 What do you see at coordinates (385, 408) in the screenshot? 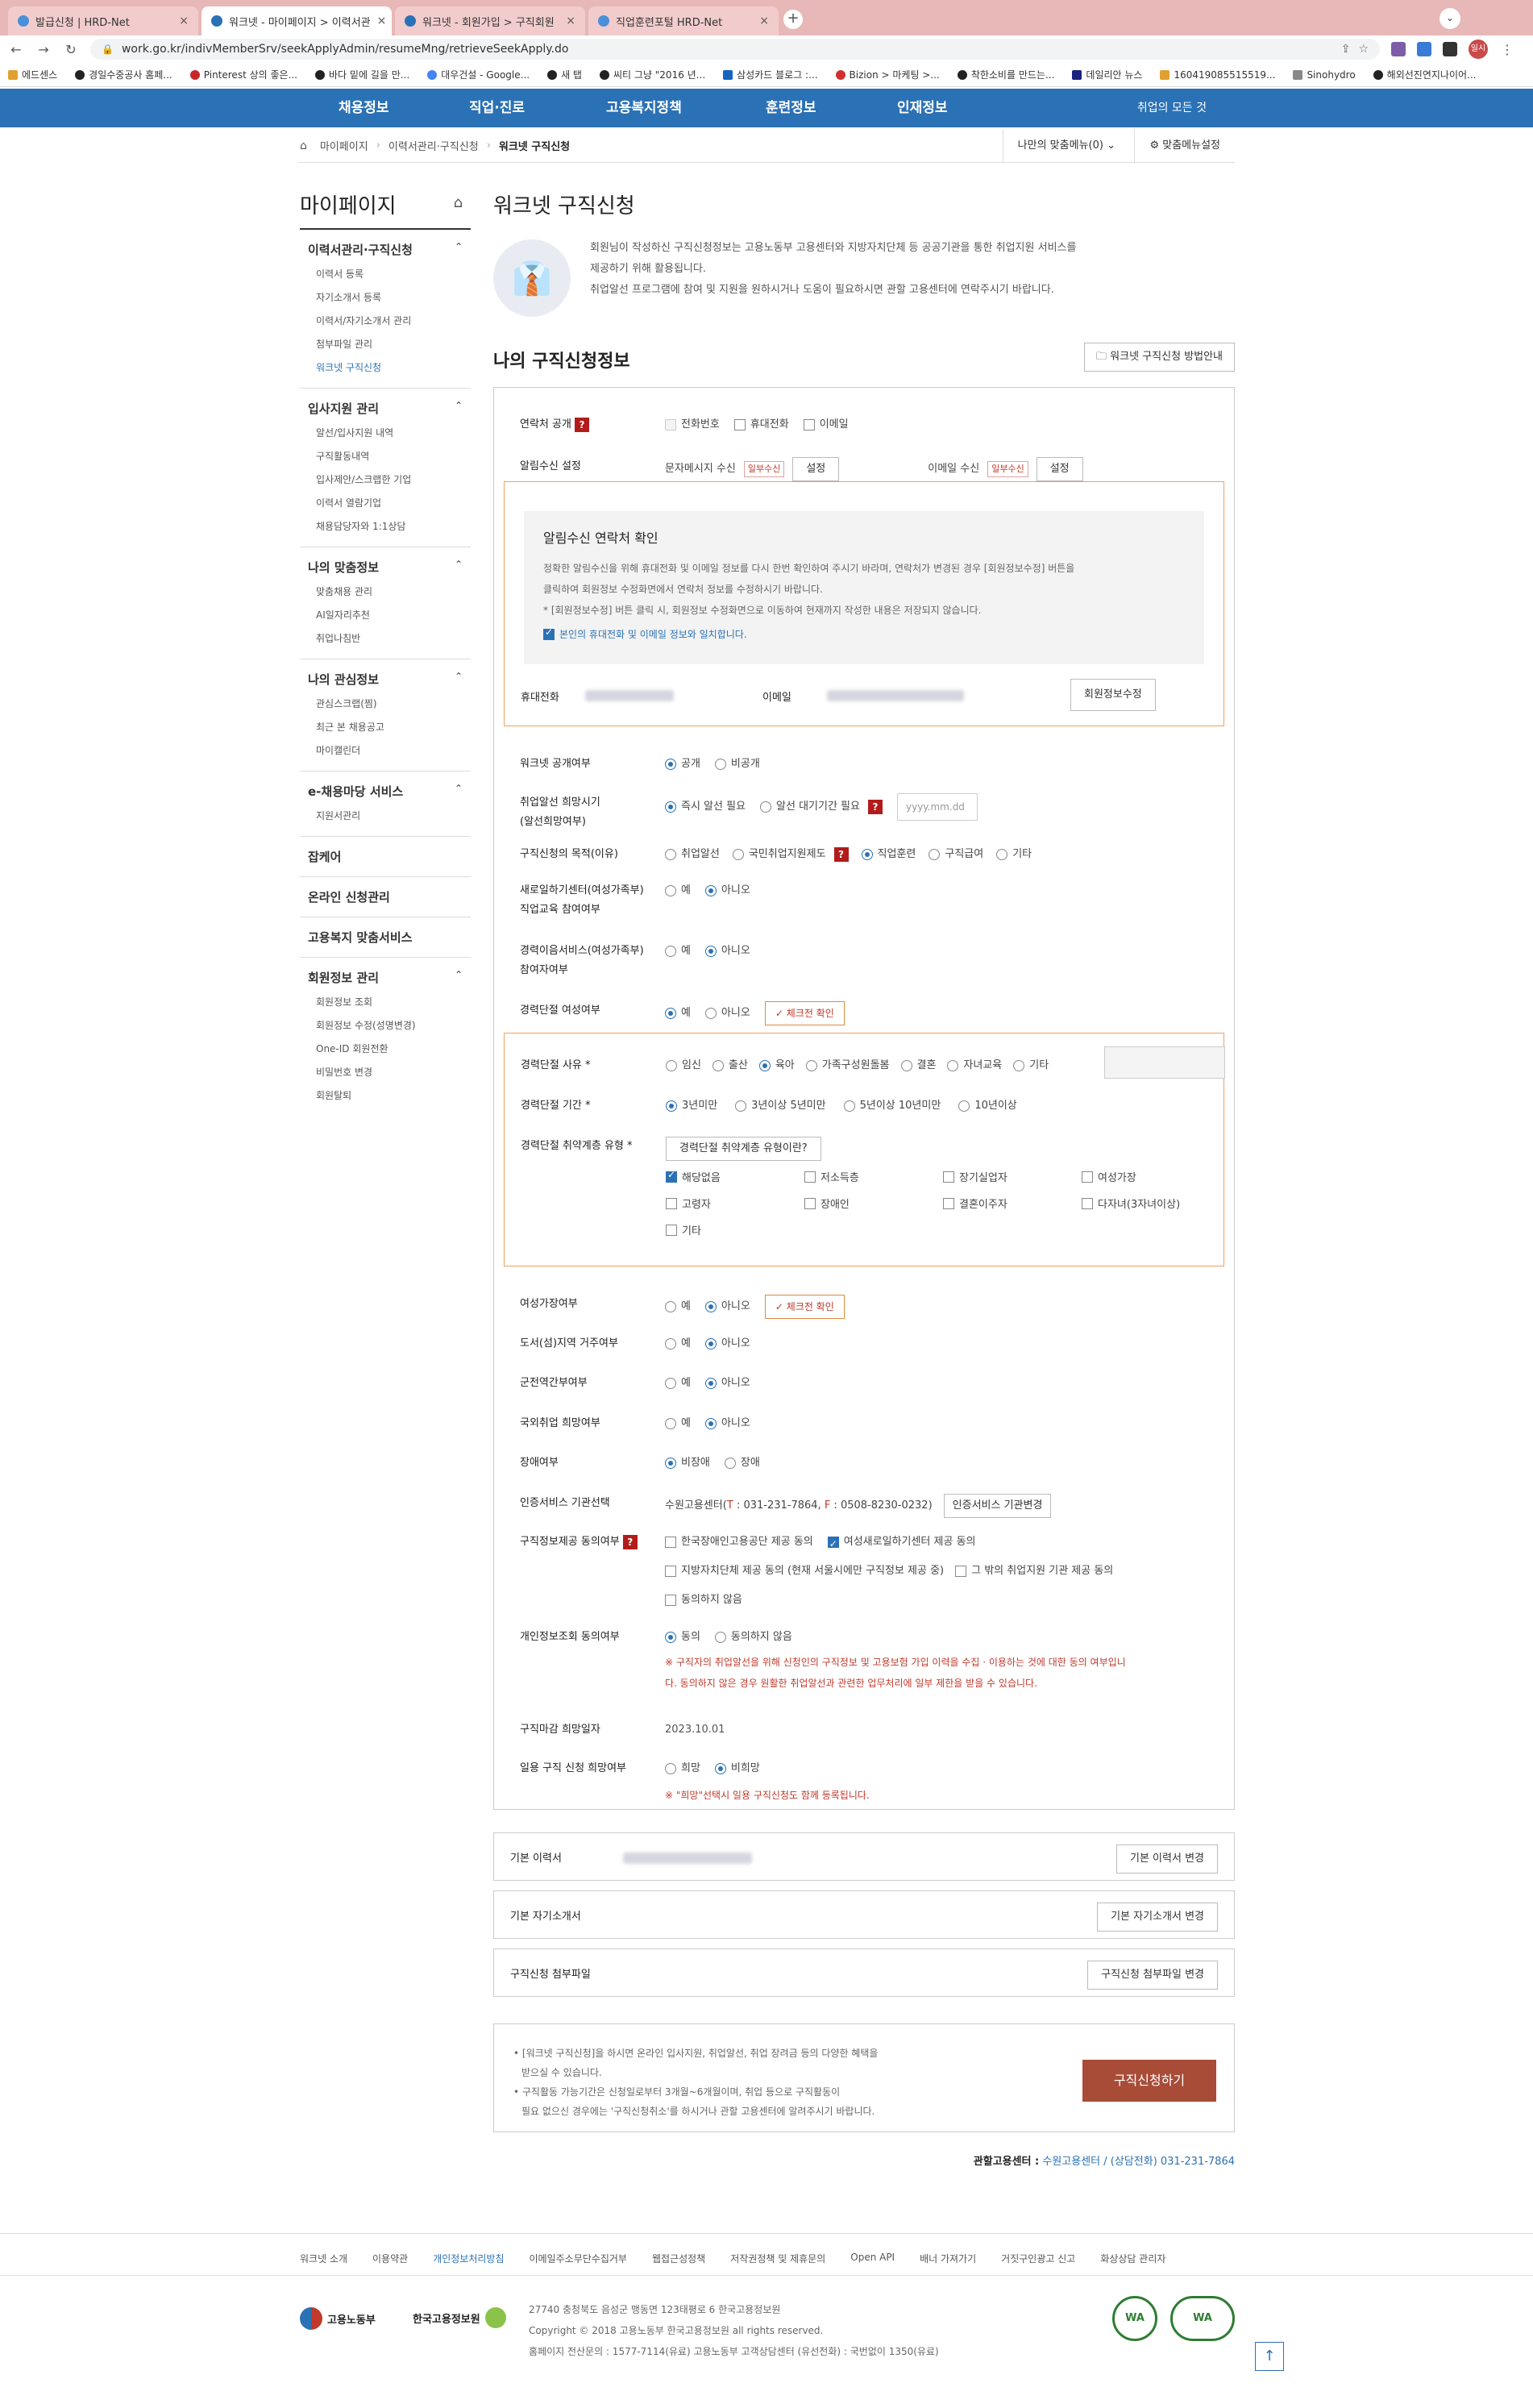
I see `sidebar-group-title: 입사지원 관리` at bounding box center [385, 408].